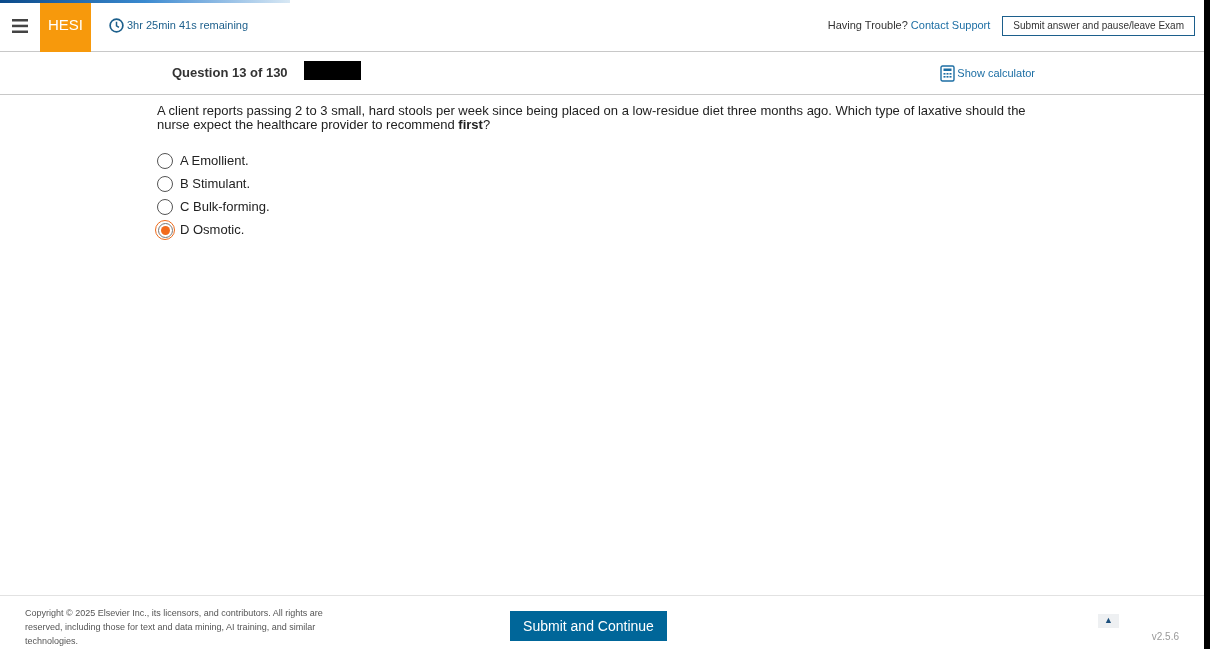 The image size is (1210, 649). I want to click on answer-option: C Bulk-forming., so click(213, 207).